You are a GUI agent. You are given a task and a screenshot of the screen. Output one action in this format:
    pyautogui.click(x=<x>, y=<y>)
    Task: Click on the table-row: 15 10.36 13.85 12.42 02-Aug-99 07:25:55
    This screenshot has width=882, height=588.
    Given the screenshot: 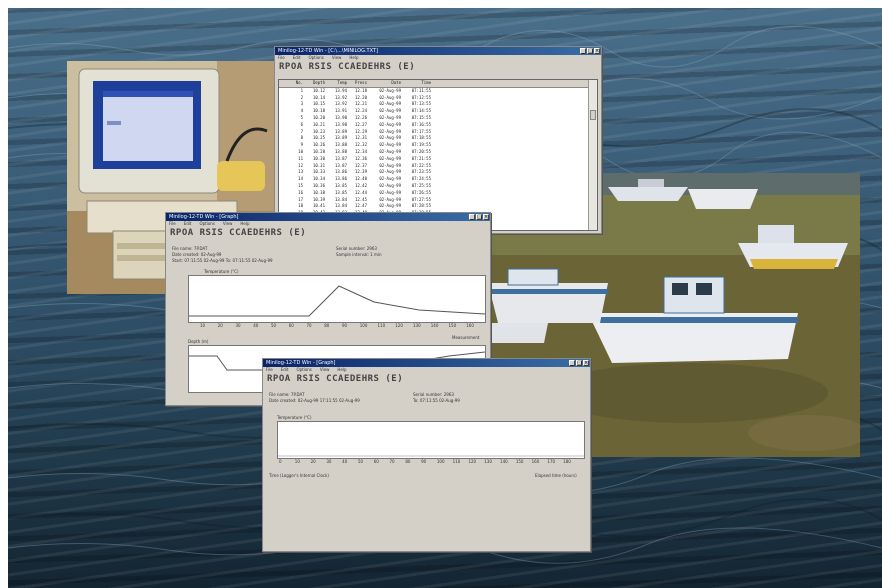 What is the action you would take?
    pyautogui.click(x=438, y=186)
    